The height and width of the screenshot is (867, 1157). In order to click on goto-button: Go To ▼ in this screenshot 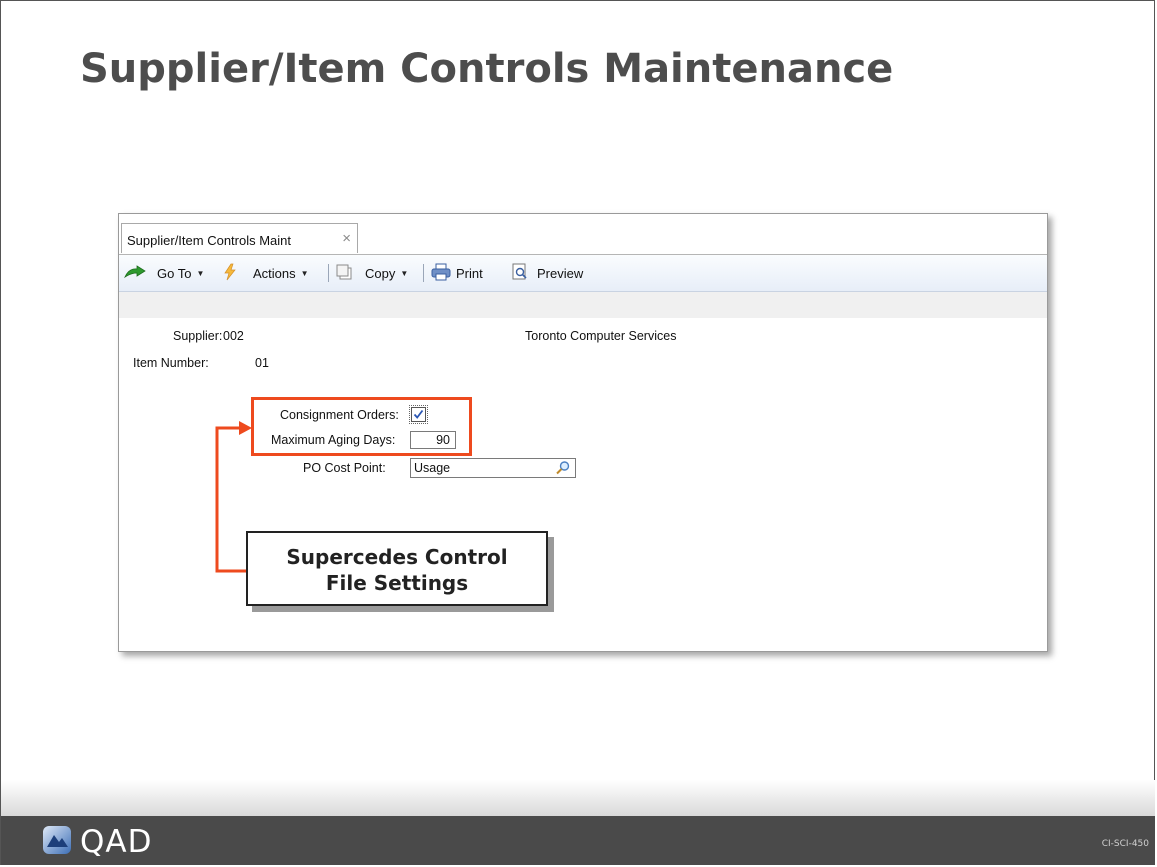, I will do `click(163, 273)`.